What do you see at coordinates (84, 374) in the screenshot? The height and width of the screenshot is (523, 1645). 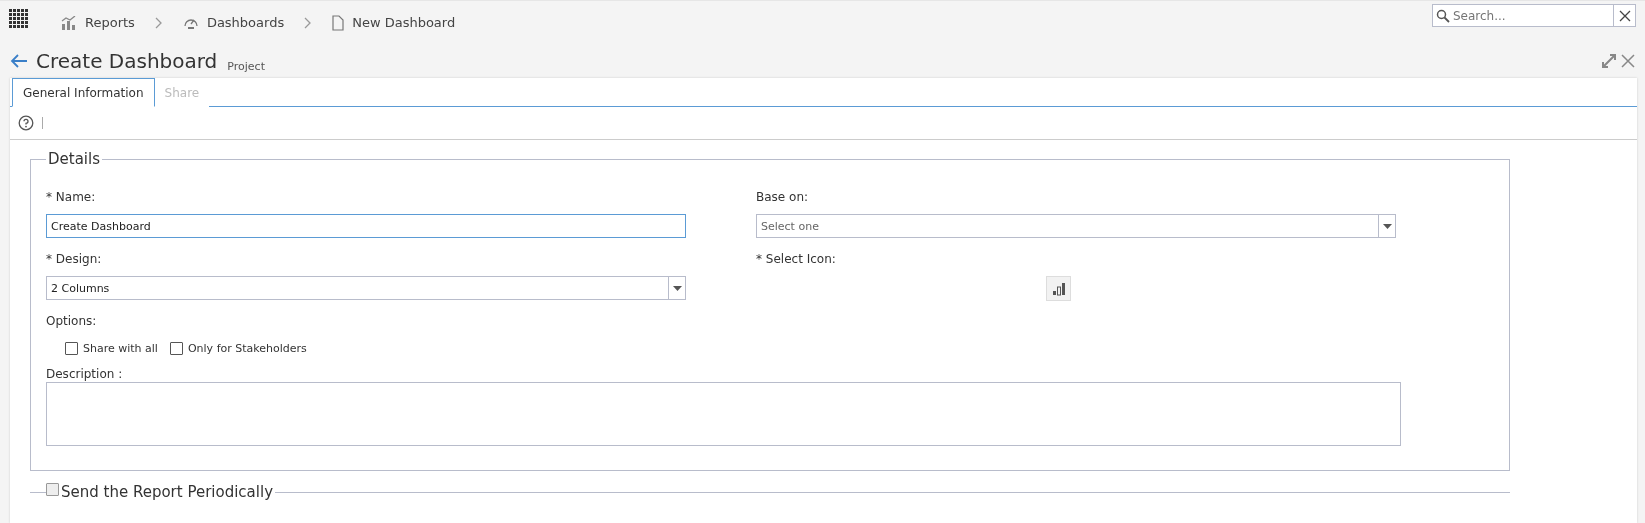 I see `field-label: Description :` at bounding box center [84, 374].